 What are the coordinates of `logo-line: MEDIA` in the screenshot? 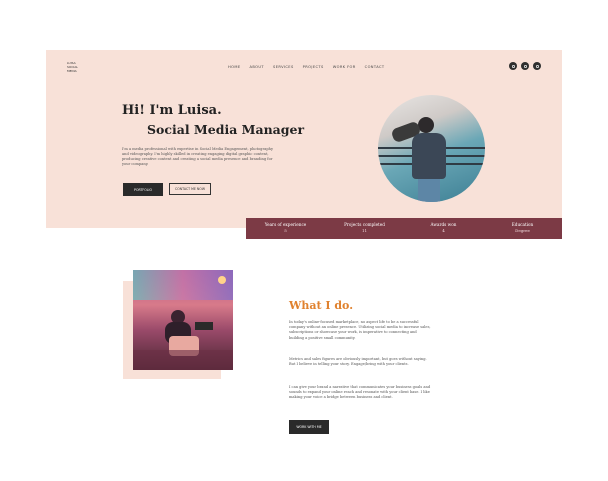 It's located at (72, 71).